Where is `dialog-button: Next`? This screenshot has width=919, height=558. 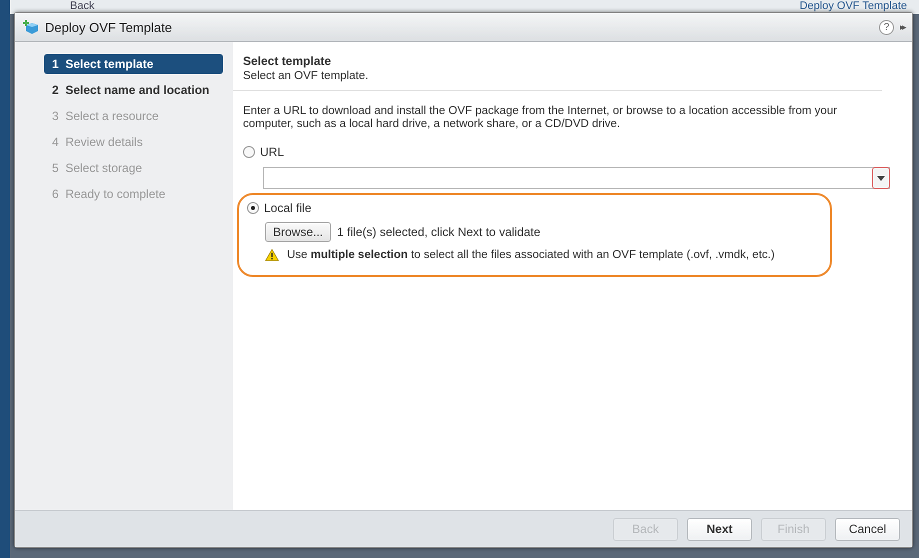 dialog-button: Next is located at coordinates (719, 529).